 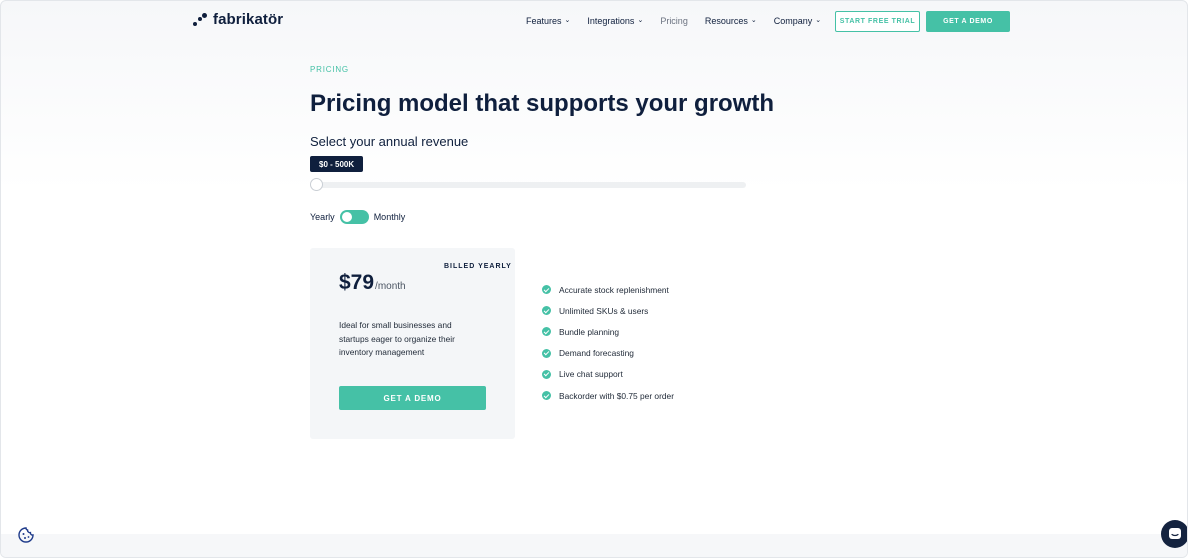 I want to click on feature-item: Backorder with $0.75 per order, so click(x=608, y=395).